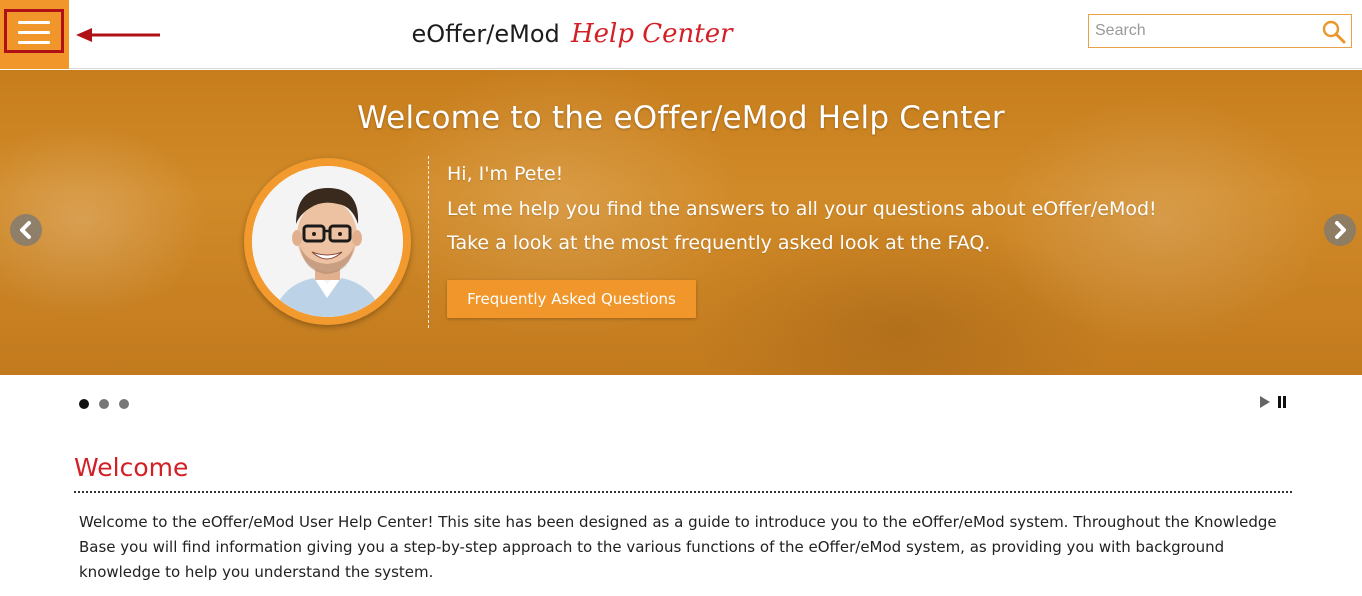 The height and width of the screenshot is (596, 1362). I want to click on avatar-frame, so click(327, 241).